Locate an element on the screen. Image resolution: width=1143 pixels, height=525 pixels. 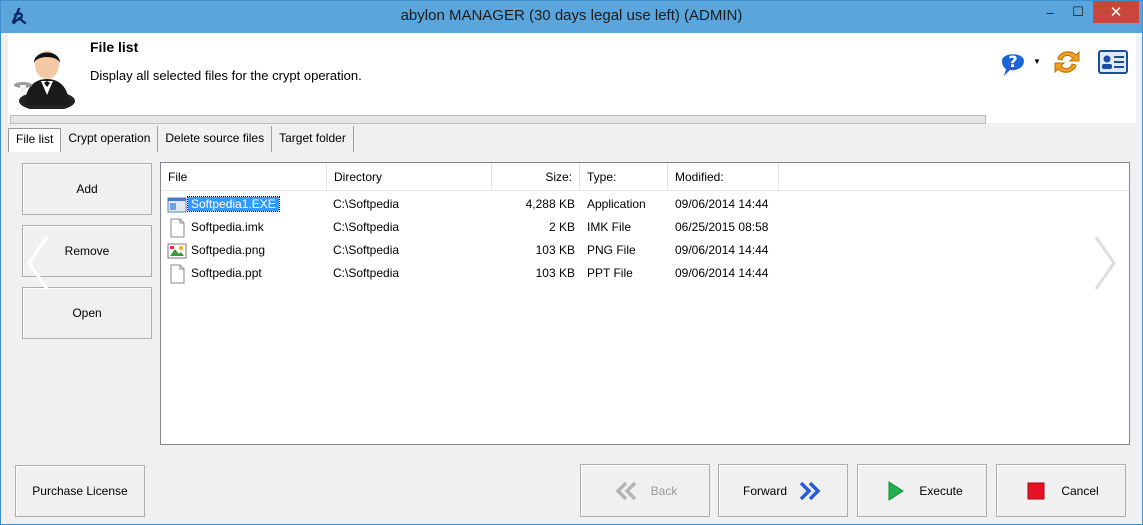
tab-target-folder: Target folder is located at coordinates (313, 139).